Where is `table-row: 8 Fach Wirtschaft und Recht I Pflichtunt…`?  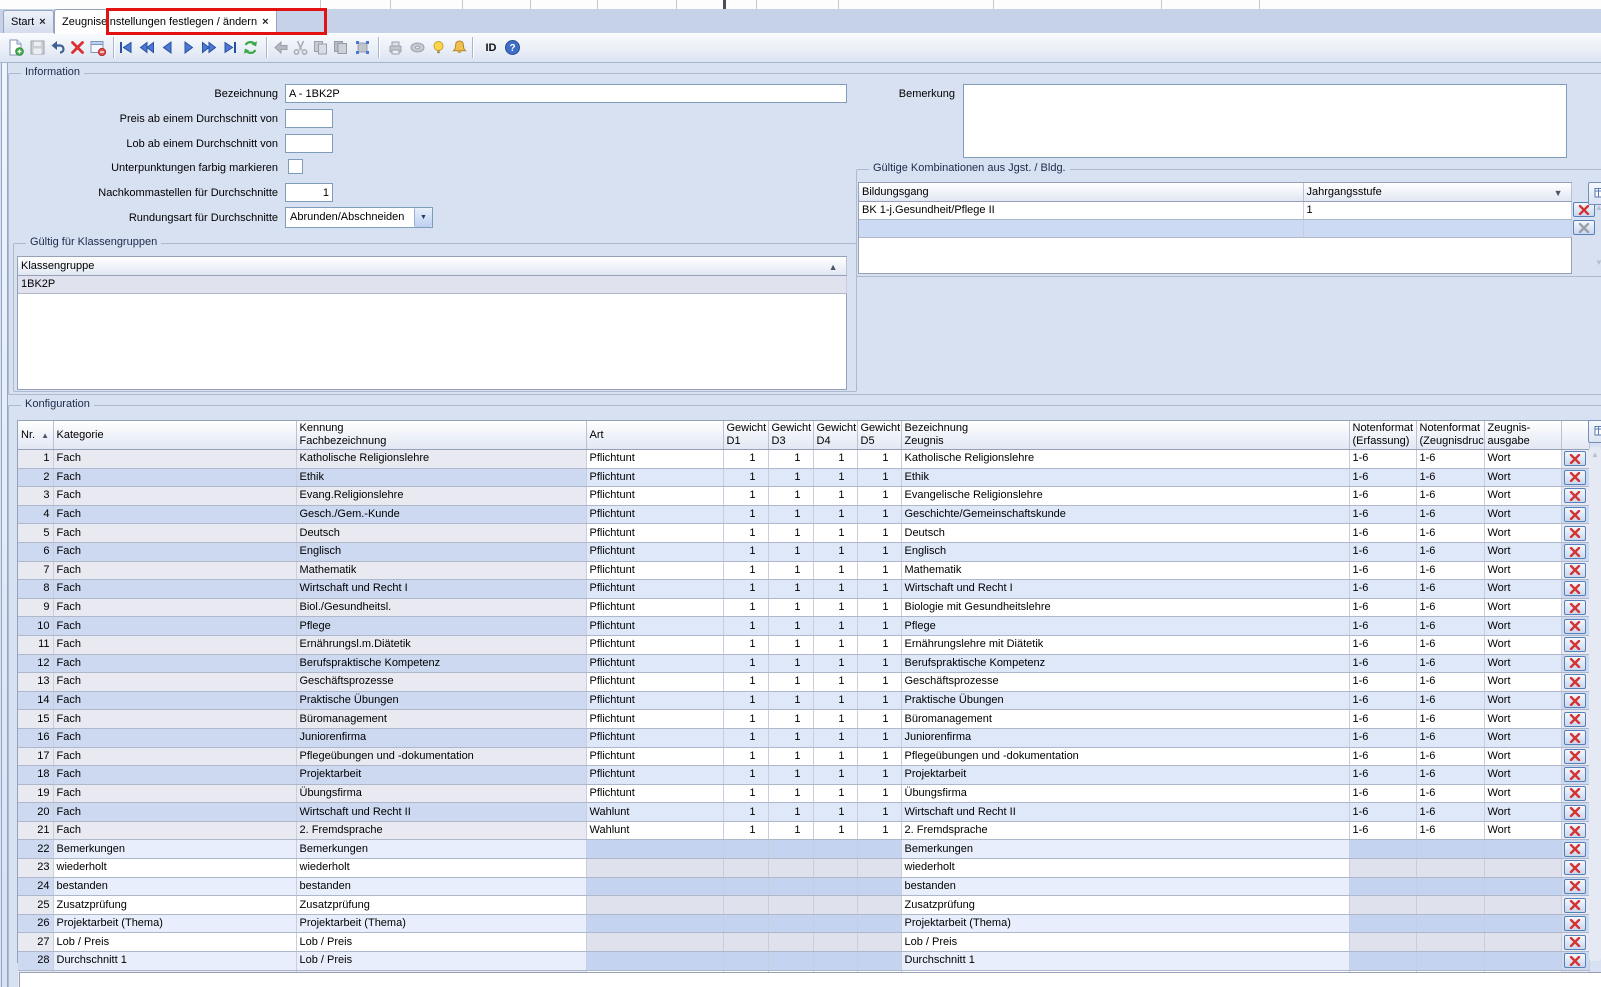 table-row: 8 Fach Wirtschaft und Recht I Pflichtunt… is located at coordinates (804, 589).